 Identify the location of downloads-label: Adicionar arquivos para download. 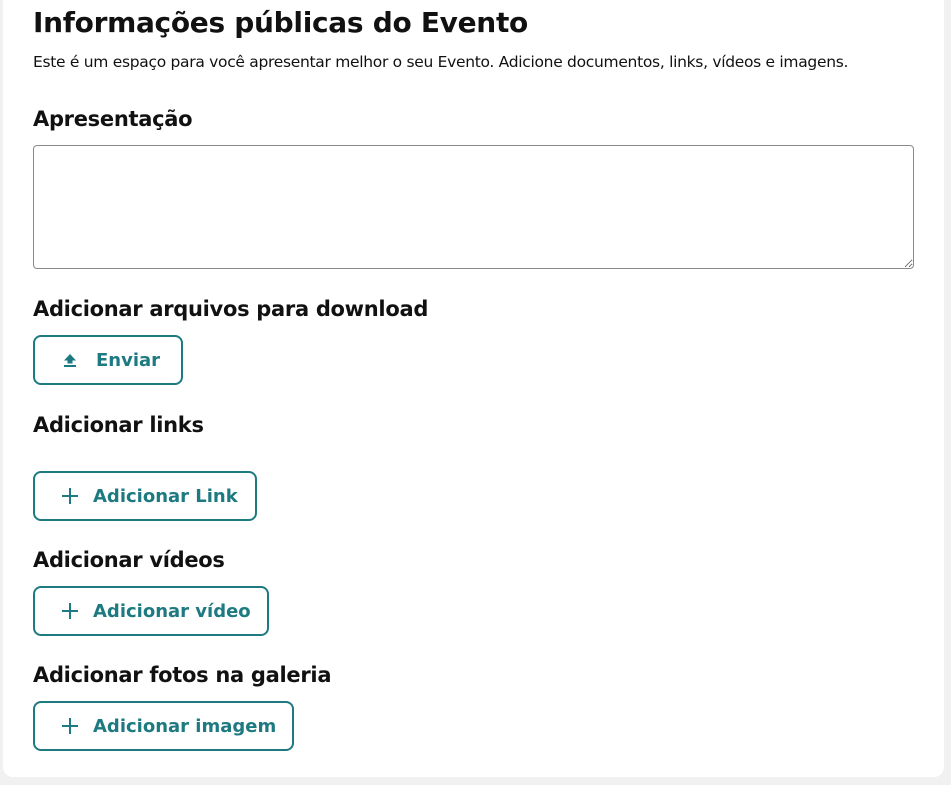
(231, 309).